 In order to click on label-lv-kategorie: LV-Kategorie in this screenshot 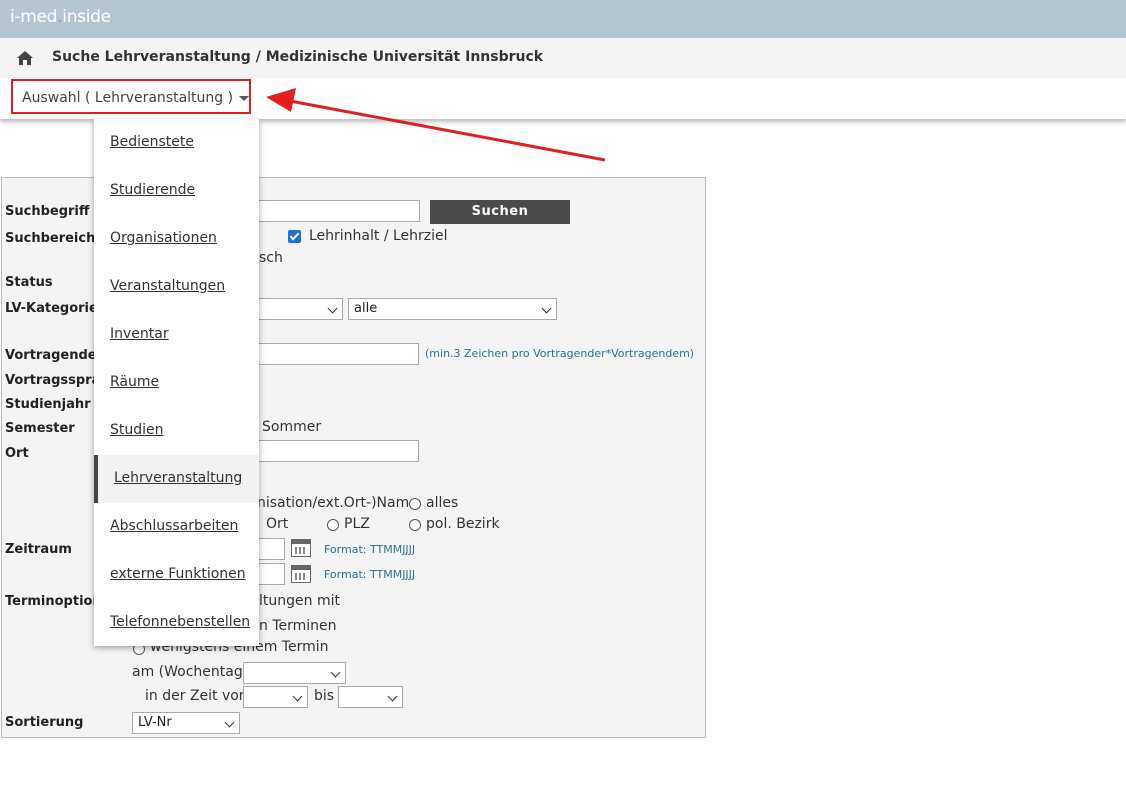, I will do `click(51, 308)`.